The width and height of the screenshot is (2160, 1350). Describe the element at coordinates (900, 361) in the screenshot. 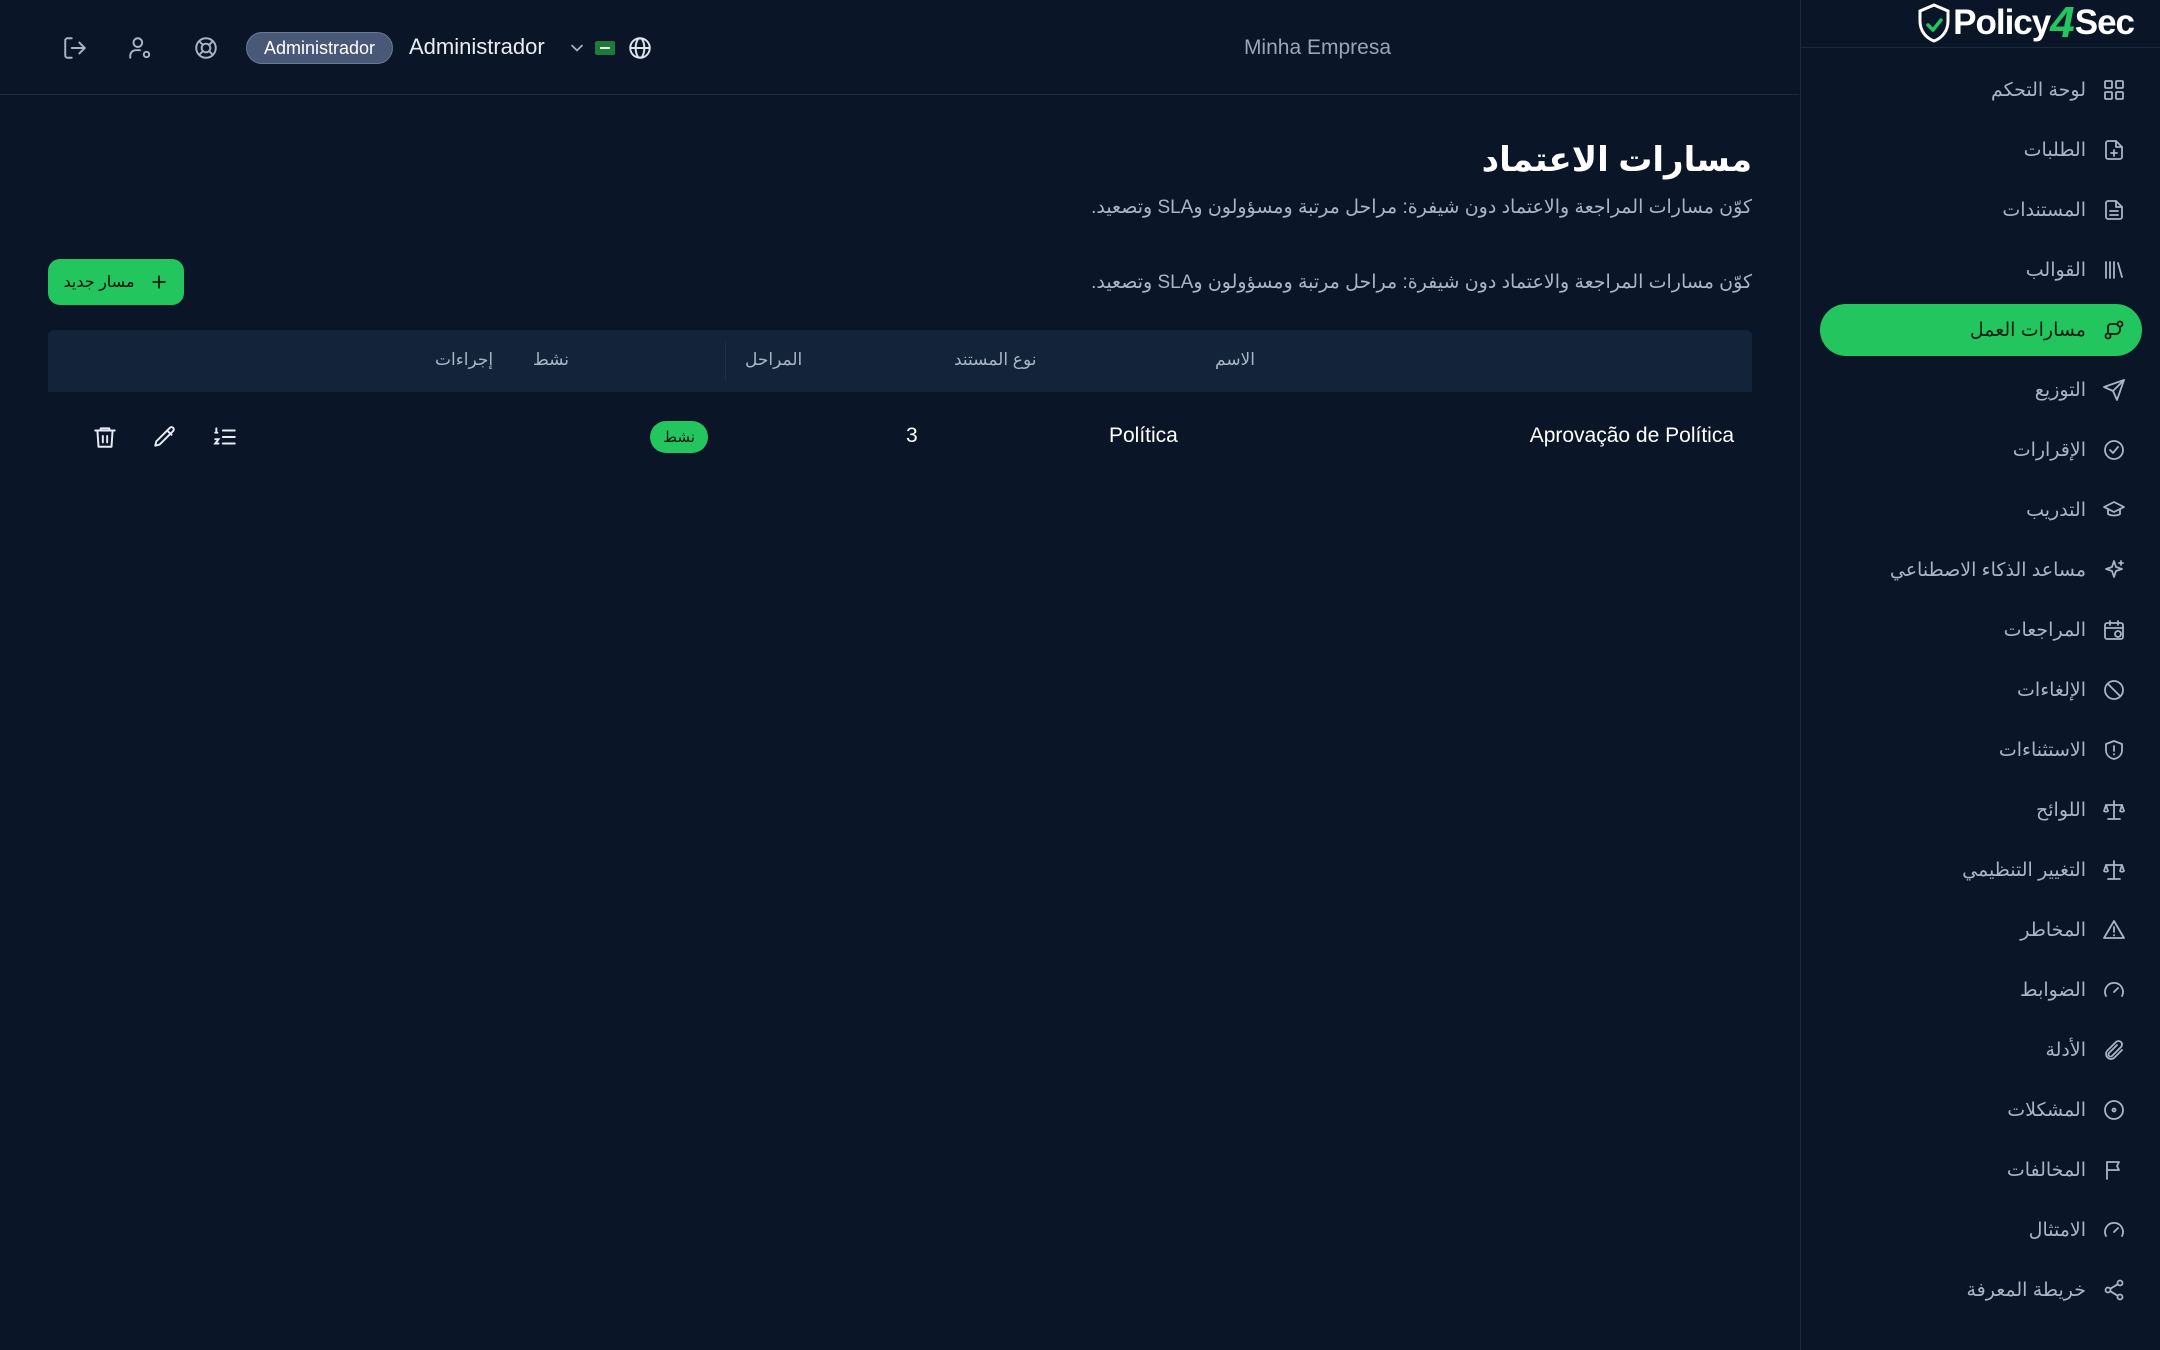

I see `table-header: الاسم نوع المستند المراحل نشط إجراءات` at that location.